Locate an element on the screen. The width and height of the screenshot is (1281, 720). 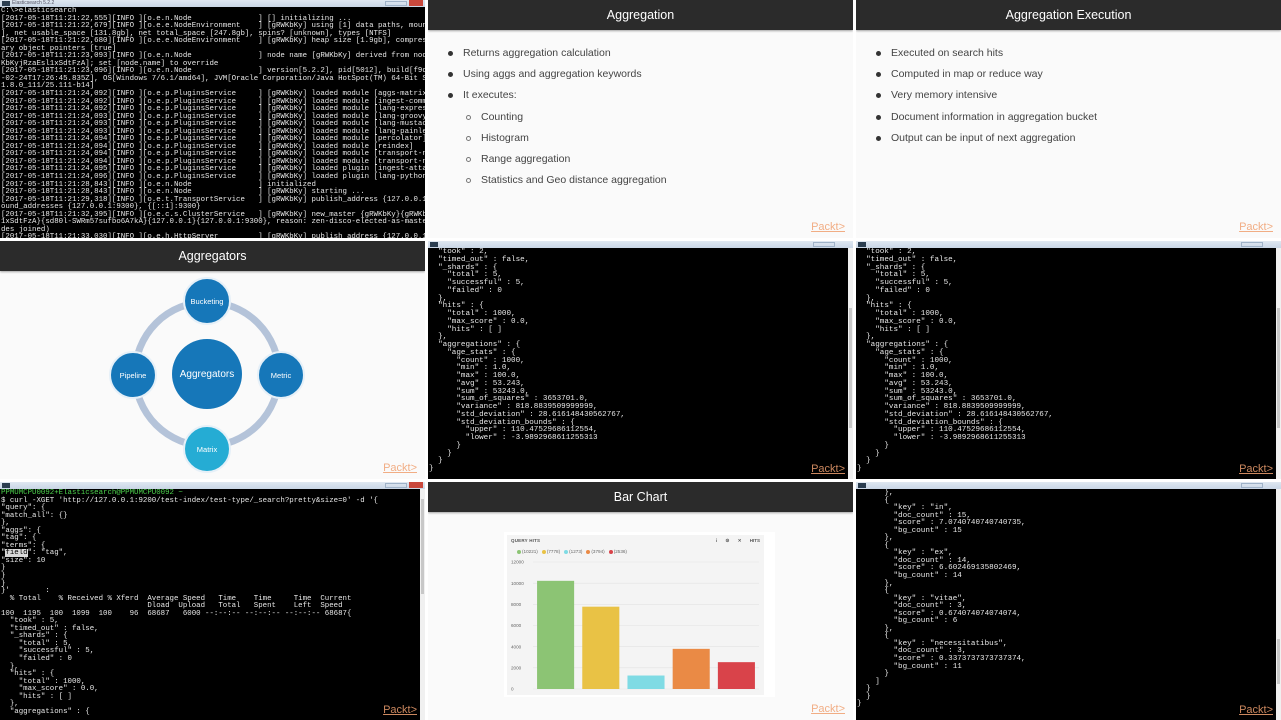
bullet-text: Returns aggregation calculation is located at coordinates (537, 53).